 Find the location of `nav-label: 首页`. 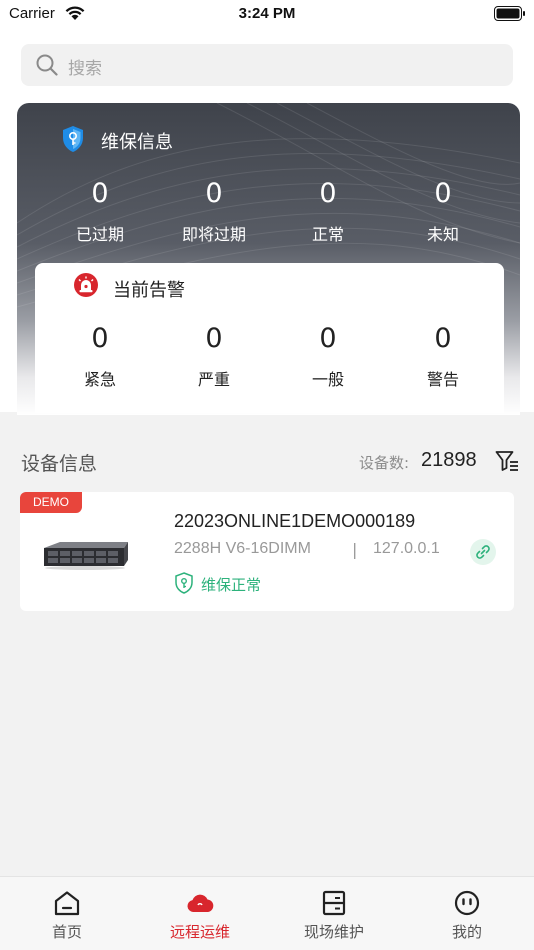

nav-label: 首页 is located at coordinates (66, 932).